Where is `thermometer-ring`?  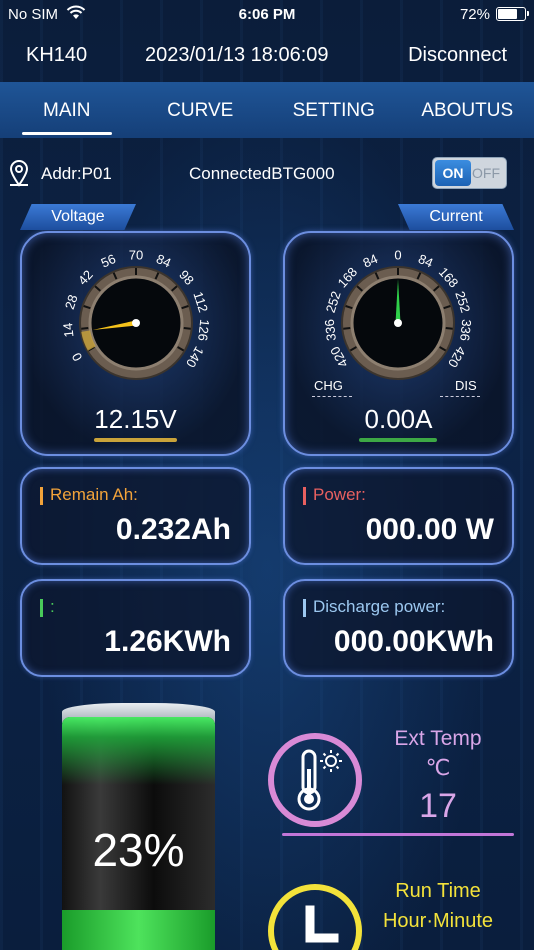
thermometer-ring is located at coordinates (315, 780).